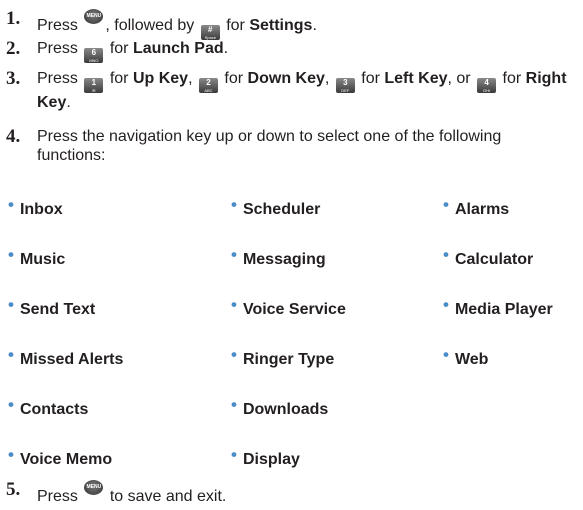 The height and width of the screenshot is (510, 583). Describe the element at coordinates (71, 359) in the screenshot. I see `function-label: Missed Alerts` at that location.